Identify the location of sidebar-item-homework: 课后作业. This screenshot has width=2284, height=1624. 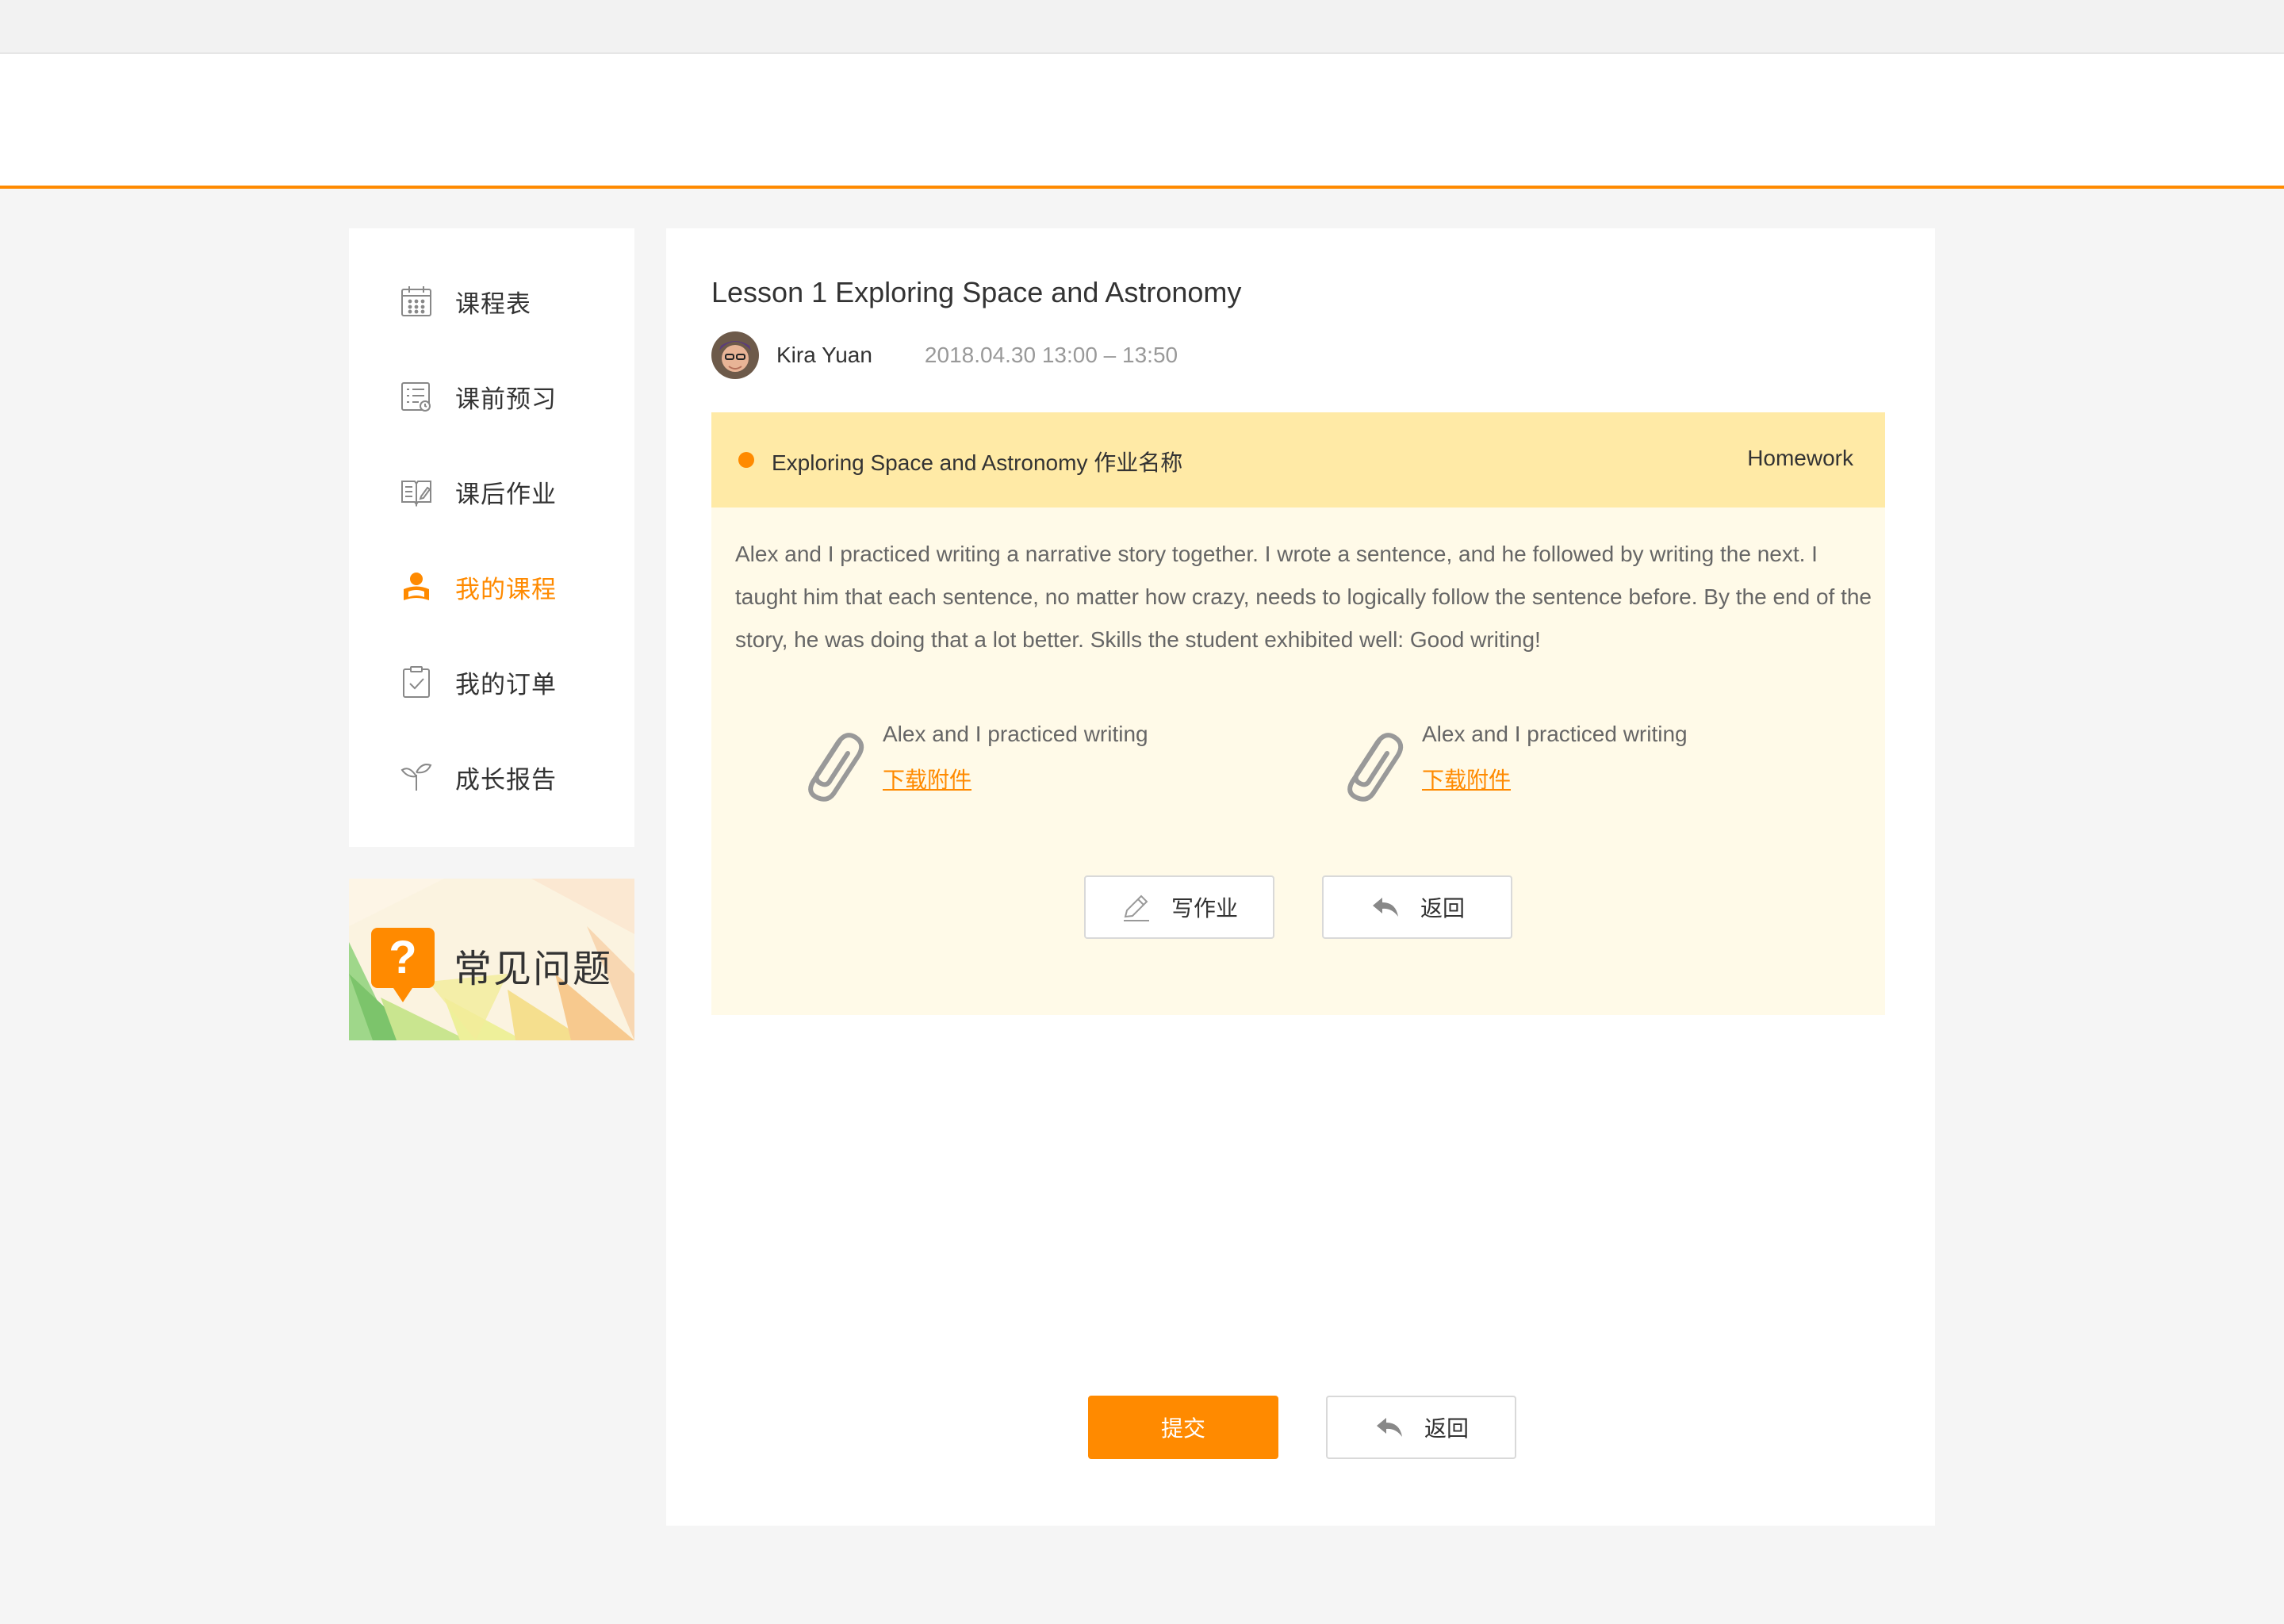
(477, 491).